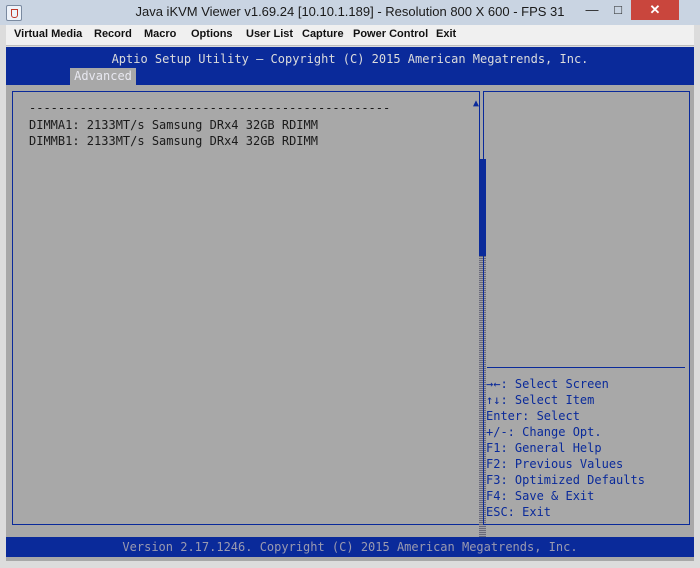 The width and height of the screenshot is (700, 568). What do you see at coordinates (160, 34) in the screenshot?
I see `menu-macro: Macro` at bounding box center [160, 34].